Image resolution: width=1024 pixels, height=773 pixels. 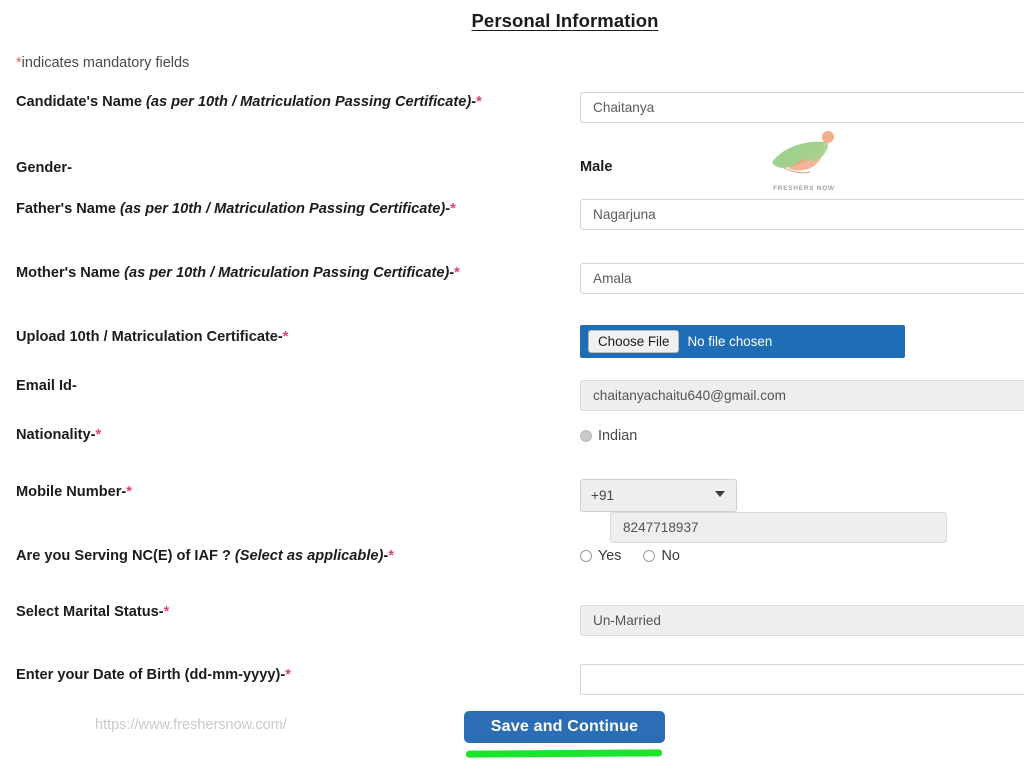 What do you see at coordinates (191, 725) in the screenshot?
I see `footer-site-url: https://www.freshersnow.com/` at bounding box center [191, 725].